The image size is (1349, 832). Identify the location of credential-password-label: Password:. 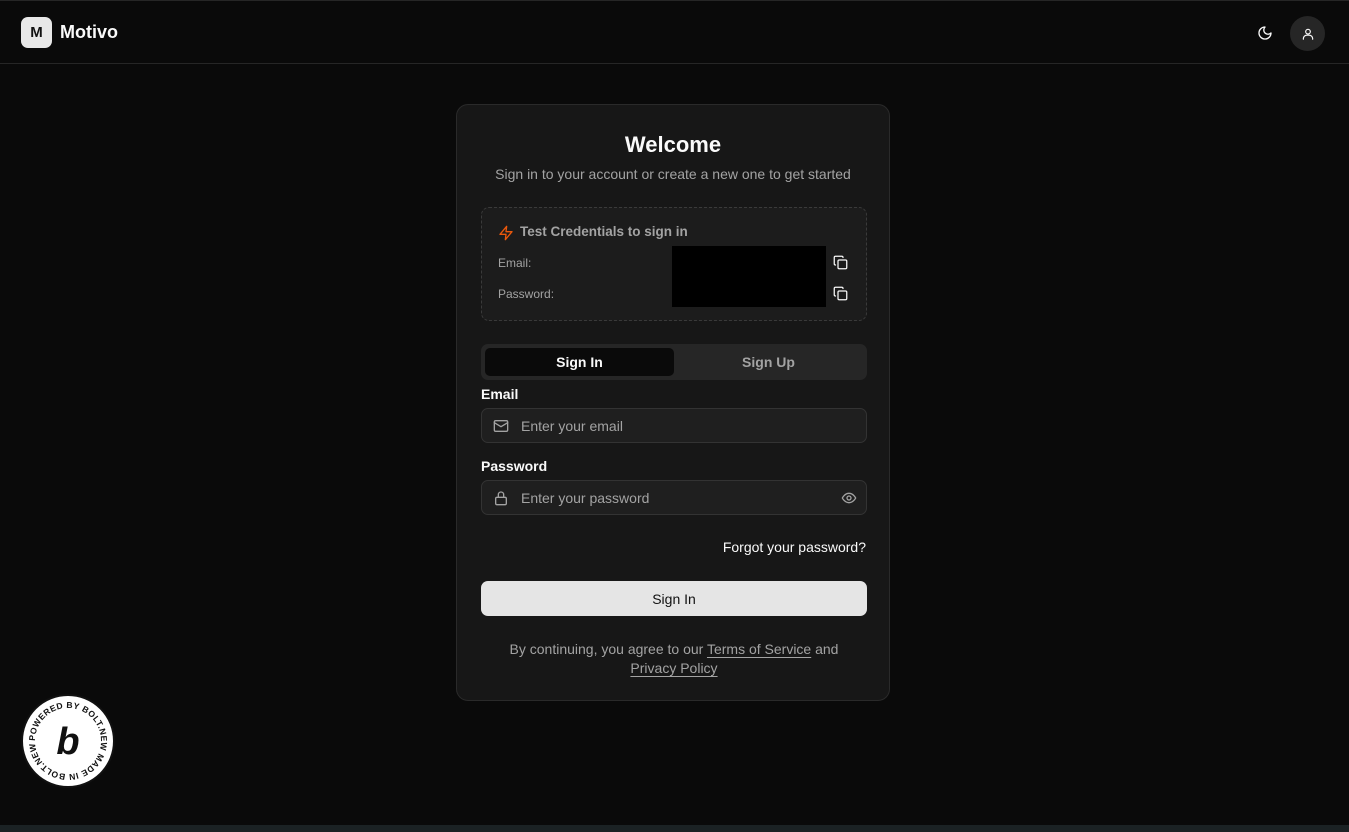
(526, 294).